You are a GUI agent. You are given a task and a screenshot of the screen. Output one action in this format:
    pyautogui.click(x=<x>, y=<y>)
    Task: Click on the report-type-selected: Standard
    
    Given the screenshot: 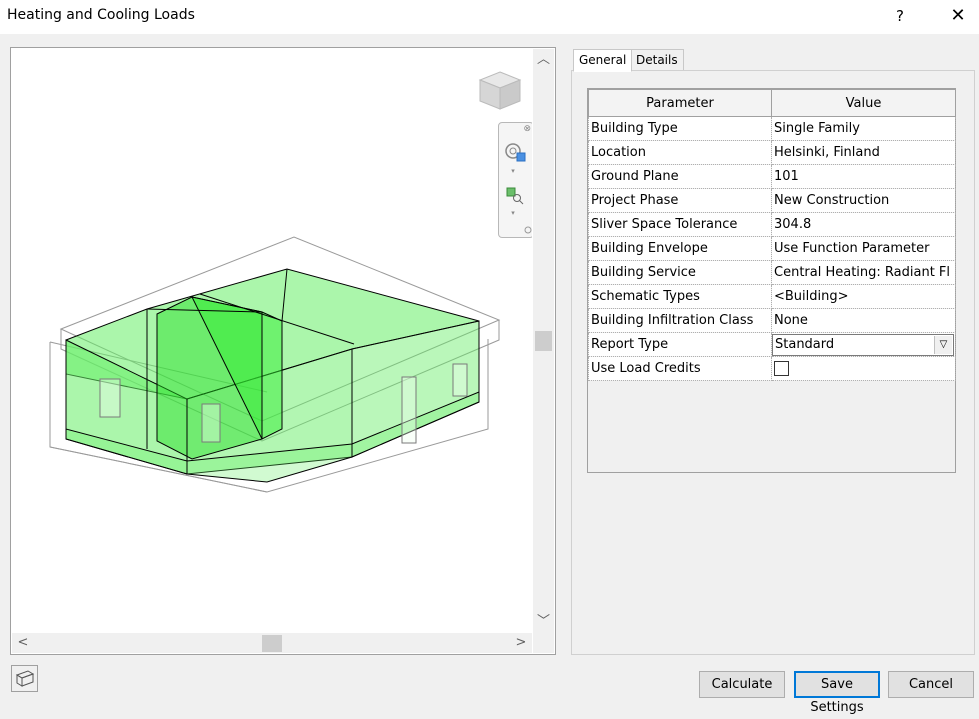 What is the action you would take?
    pyautogui.click(x=805, y=344)
    